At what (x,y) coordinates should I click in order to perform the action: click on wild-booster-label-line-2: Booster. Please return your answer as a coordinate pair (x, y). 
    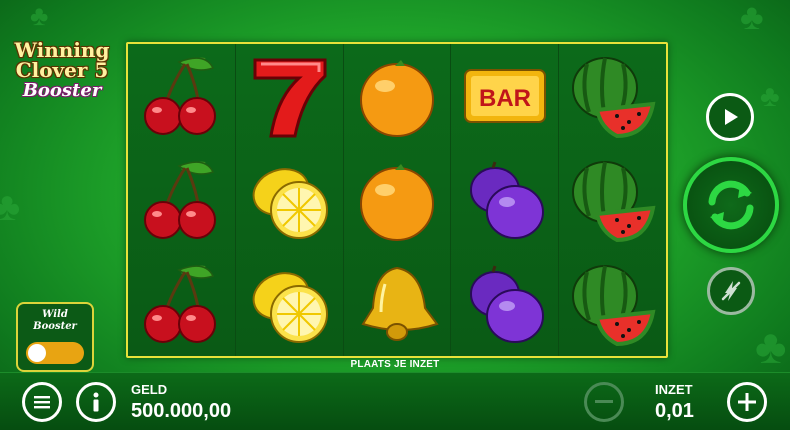
    Looking at the image, I should click on (55, 326).